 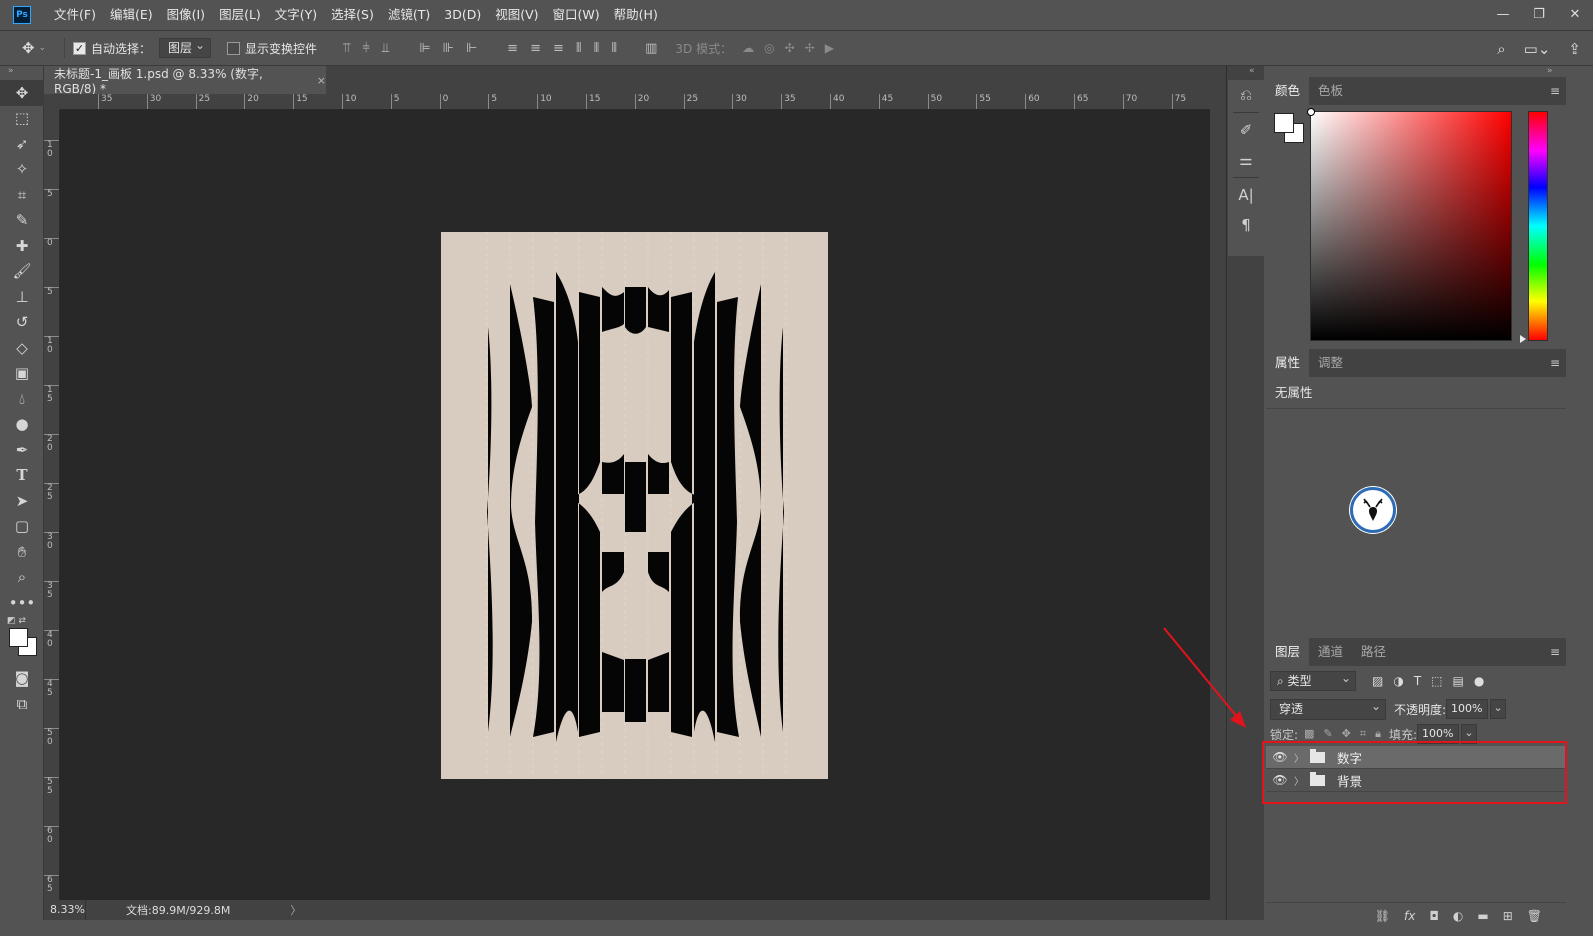 I want to click on eraser-tool-icon: ◇, so click(x=22, y=348).